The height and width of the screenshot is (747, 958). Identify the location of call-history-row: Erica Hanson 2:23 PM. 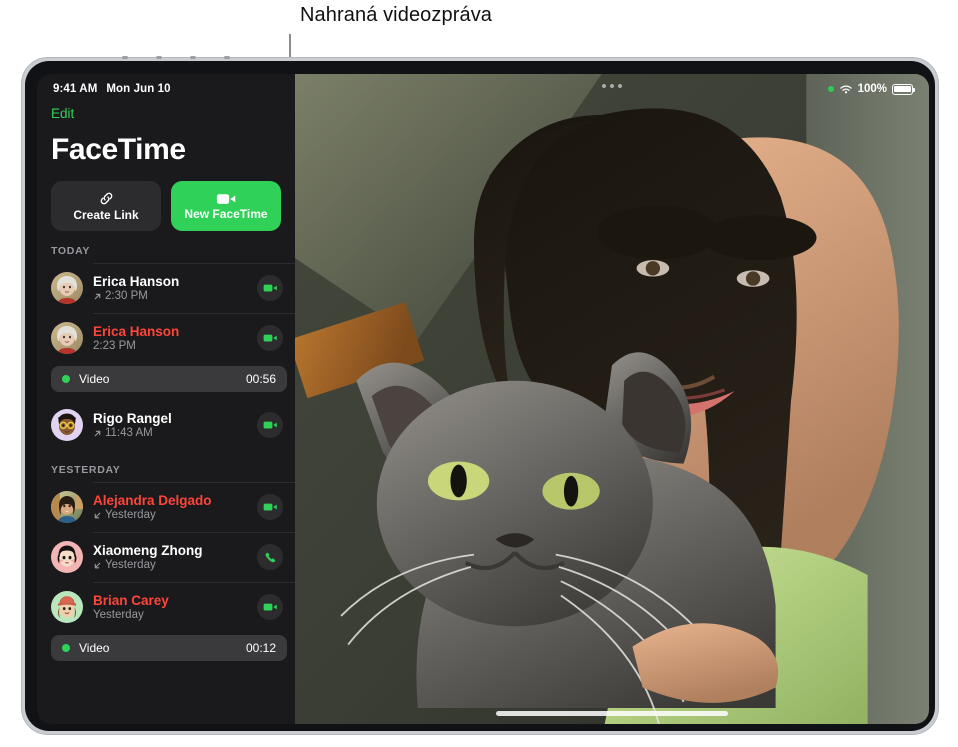
(166, 338).